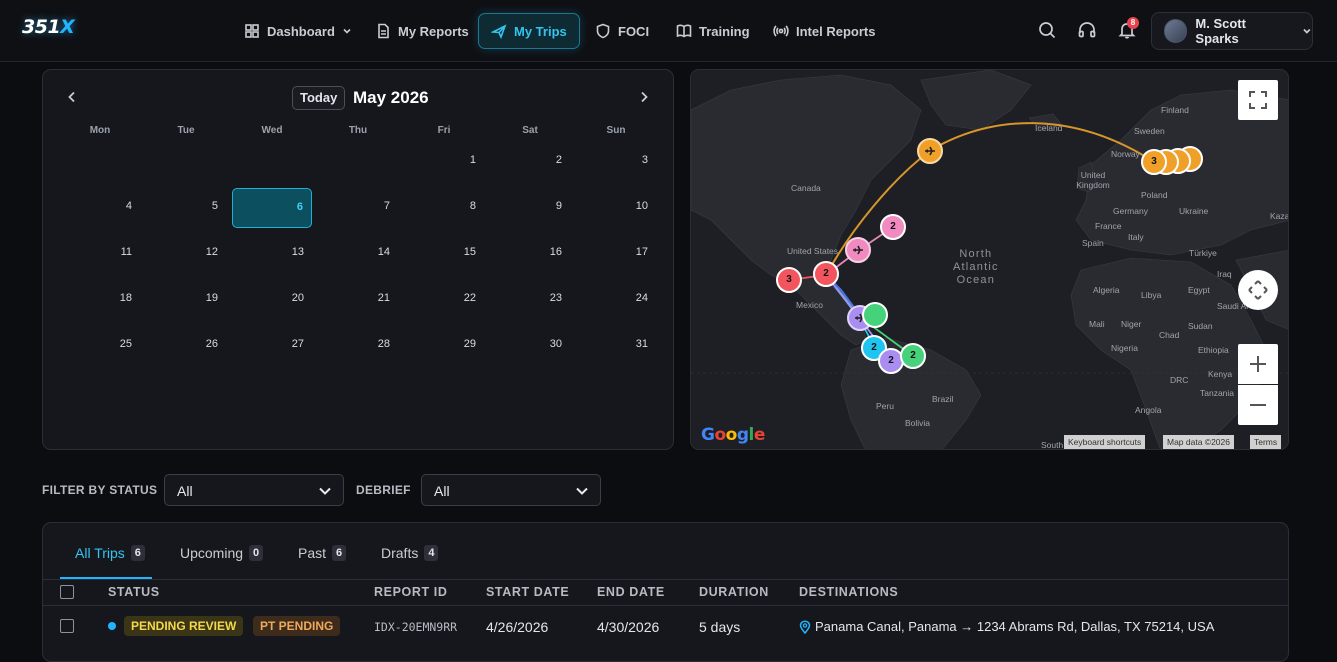 This screenshot has width=1337, height=662. Describe the element at coordinates (530, 254) in the screenshot. I see `calendar-day: 16` at that location.